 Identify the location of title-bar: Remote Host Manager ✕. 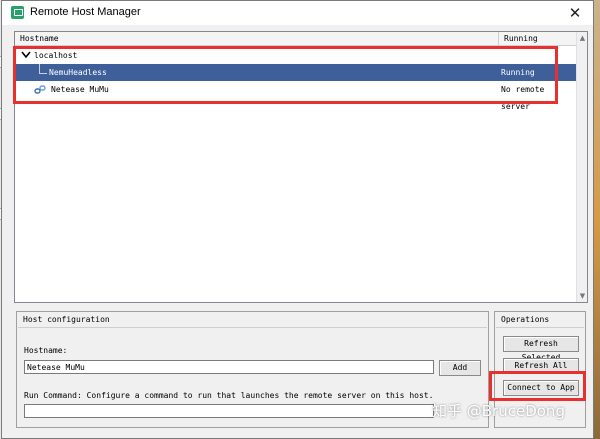
(297, 13).